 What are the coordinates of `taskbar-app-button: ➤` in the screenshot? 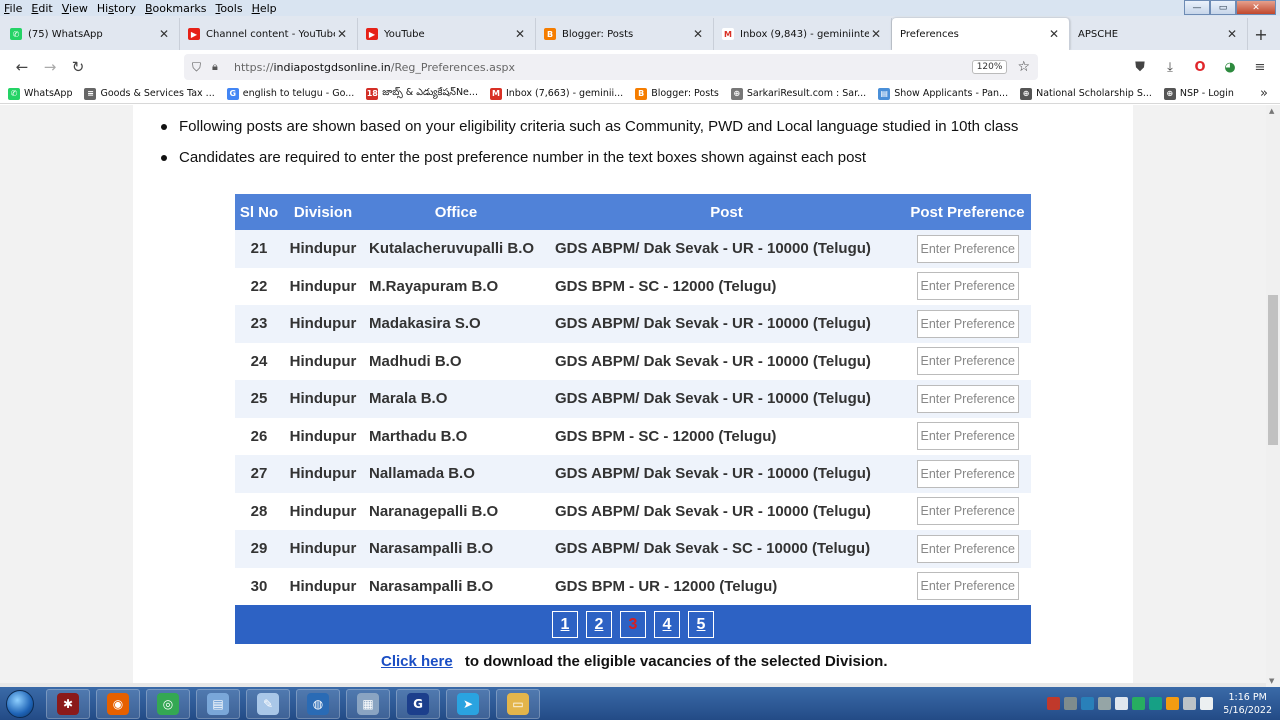 It's located at (468, 703).